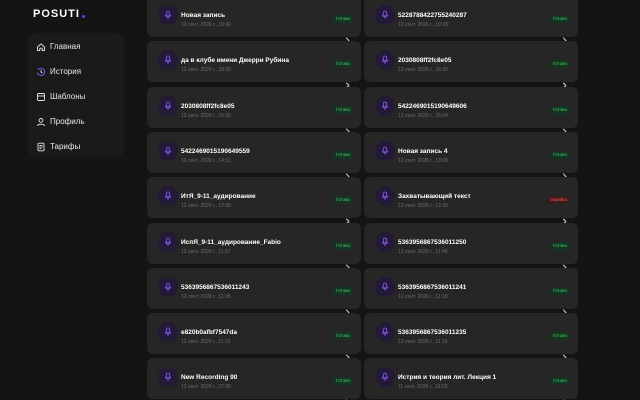 This screenshot has height=400, width=640. I want to click on record-date: 12 сент. 2026 г., 18:26, so click(206, 70).